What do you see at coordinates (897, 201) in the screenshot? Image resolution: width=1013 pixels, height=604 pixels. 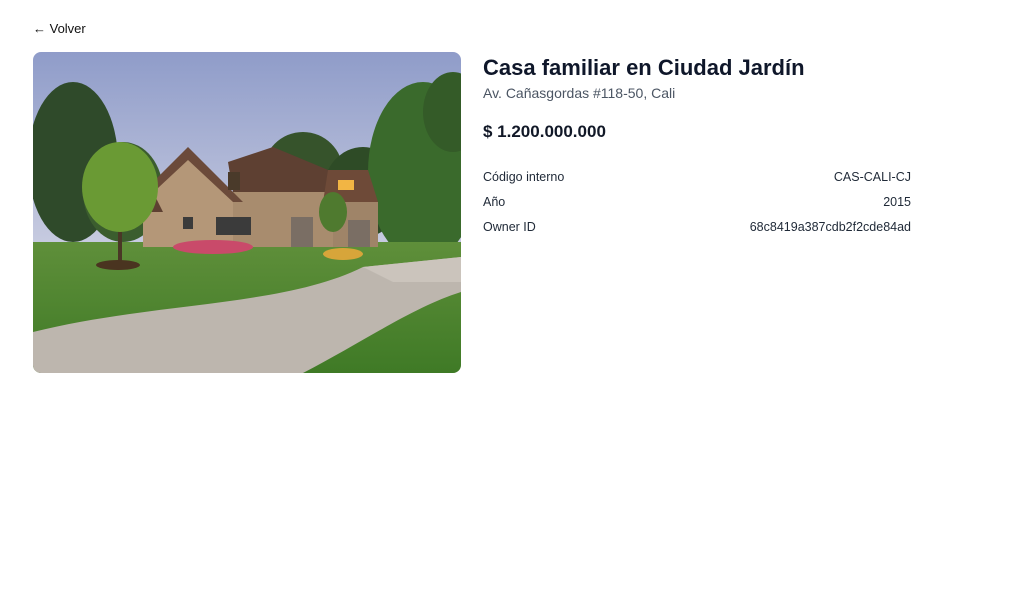 I see `detail-value: 2015` at bounding box center [897, 201].